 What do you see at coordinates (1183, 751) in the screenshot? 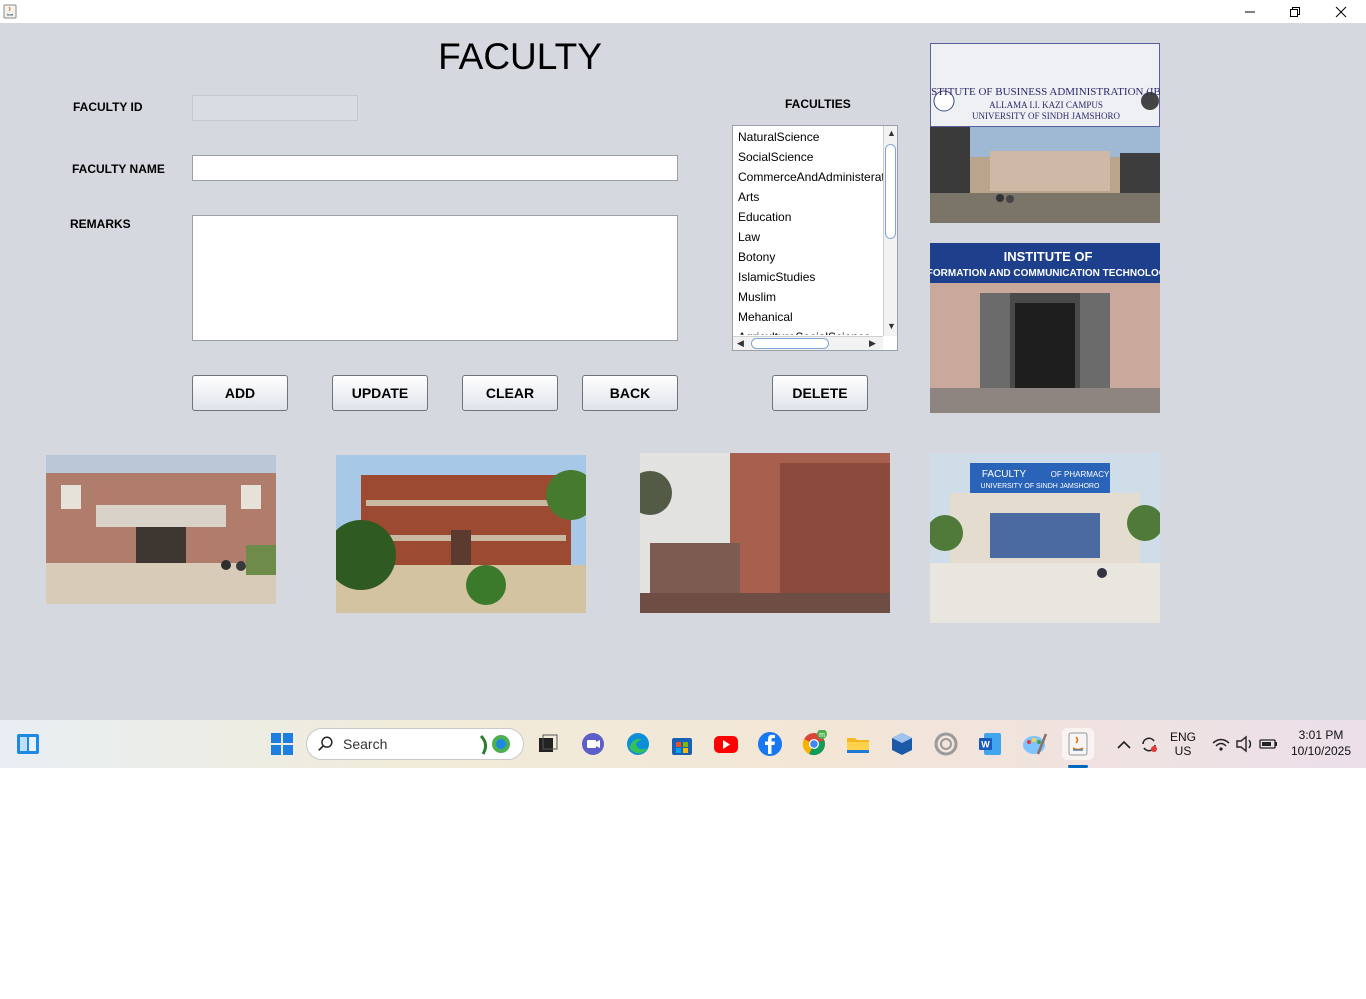
I see `region-code: US` at bounding box center [1183, 751].